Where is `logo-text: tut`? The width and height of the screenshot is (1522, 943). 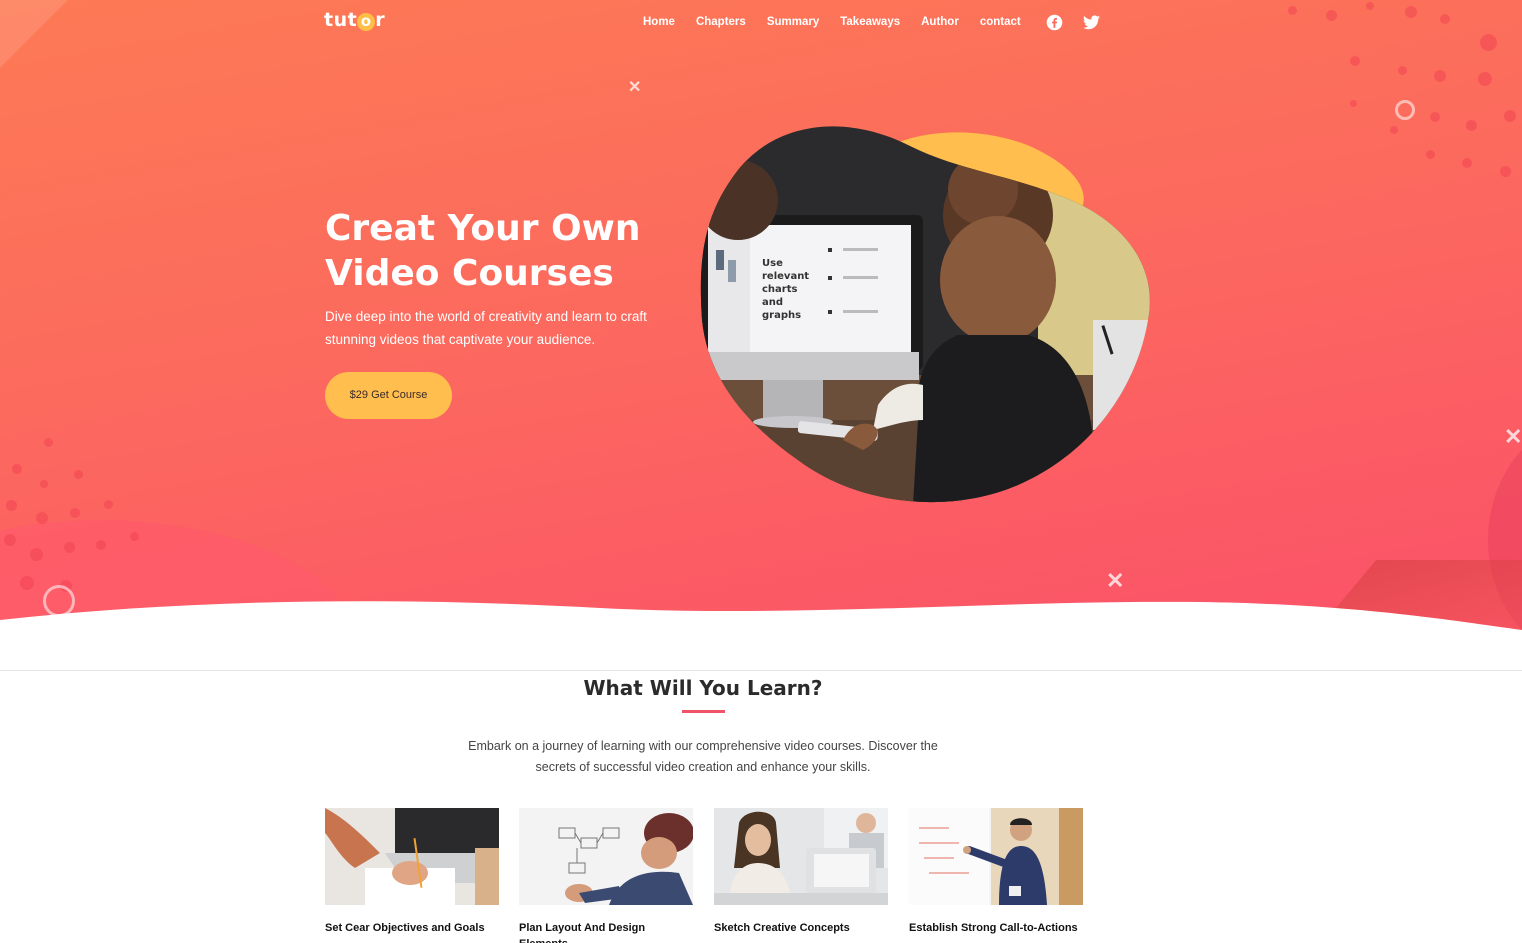
logo-text: tut is located at coordinates (341, 20).